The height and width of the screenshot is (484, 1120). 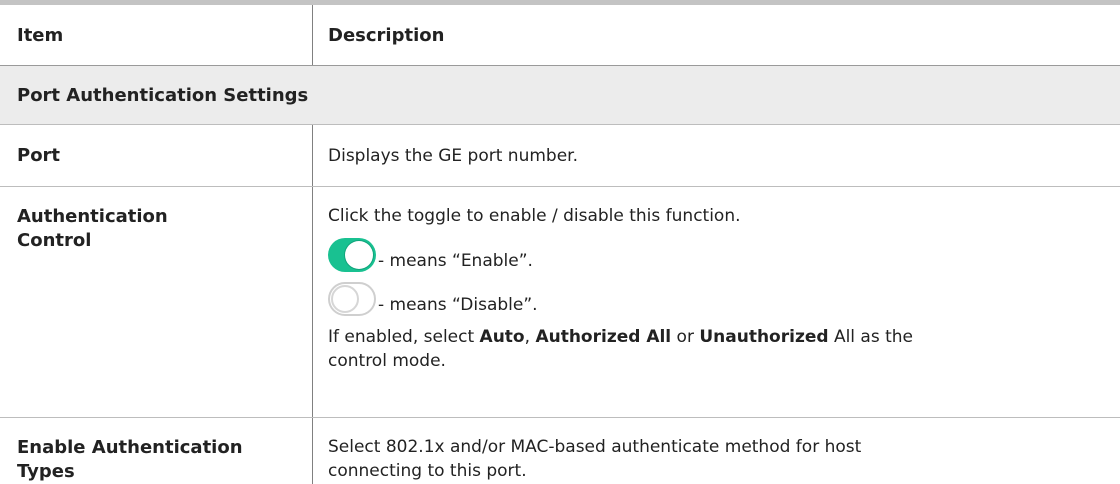 I want to click on table-header-row: Item Description, so click(x=560, y=35).